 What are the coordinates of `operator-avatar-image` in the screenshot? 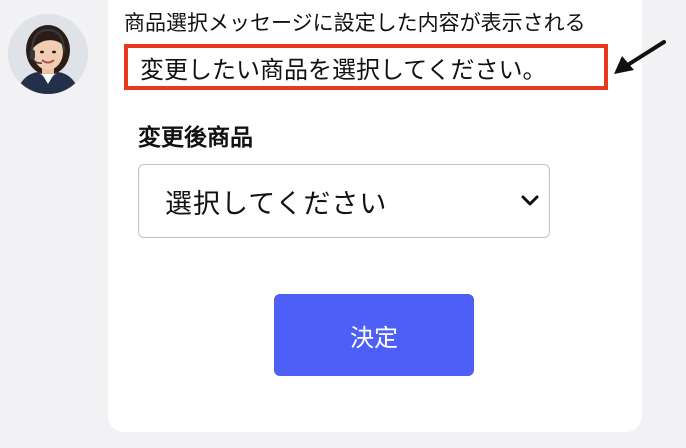 It's located at (48, 54).